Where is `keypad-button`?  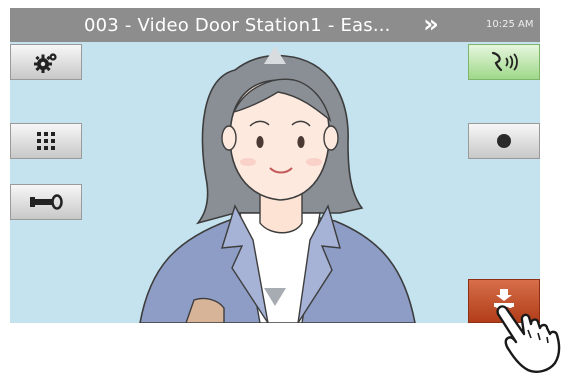
keypad-button is located at coordinates (46, 141).